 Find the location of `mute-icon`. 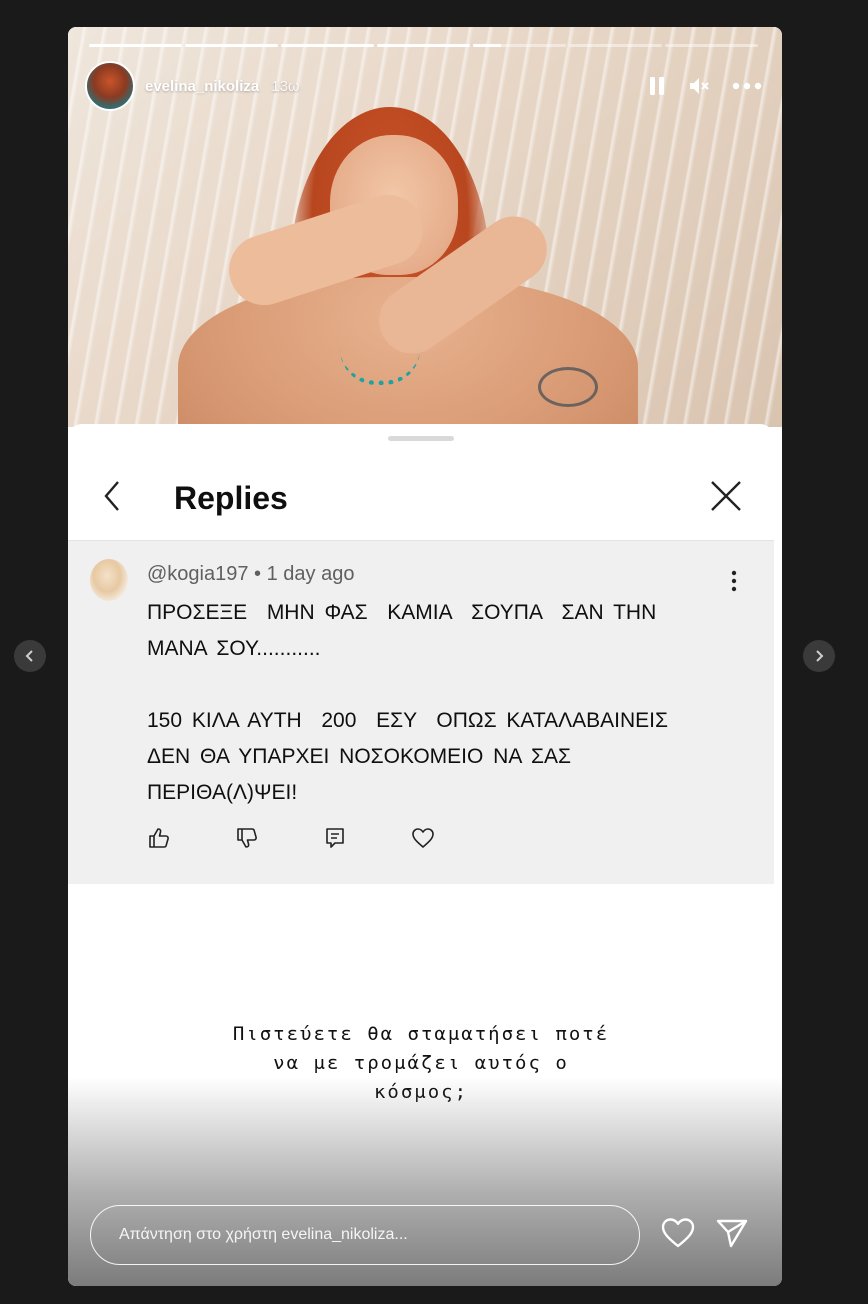

mute-icon is located at coordinates (699, 86).